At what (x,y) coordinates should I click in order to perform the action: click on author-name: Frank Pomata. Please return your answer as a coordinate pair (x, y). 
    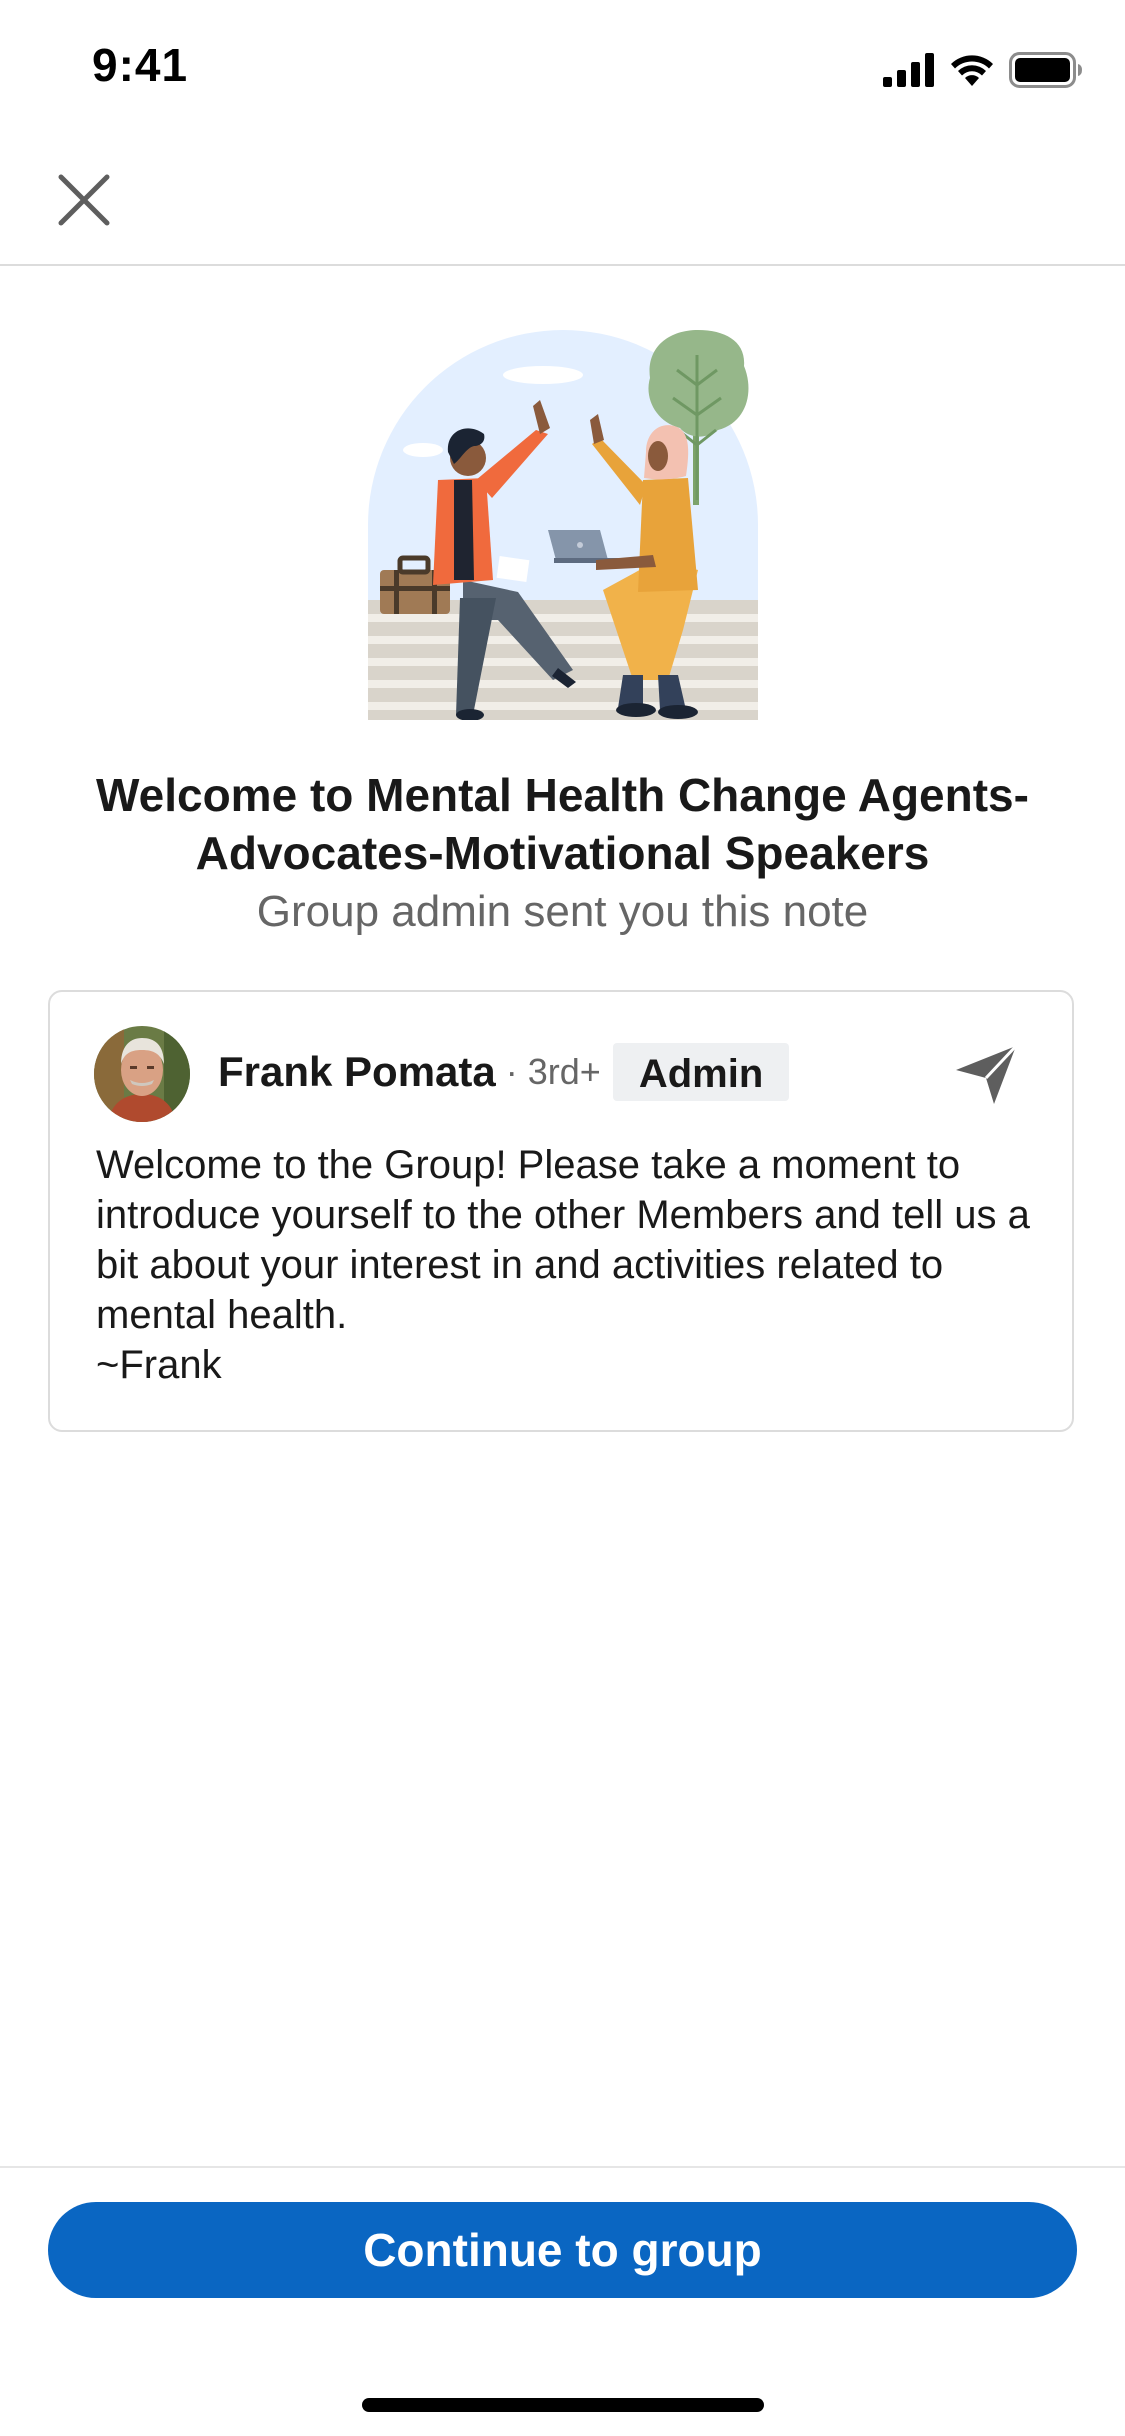
    Looking at the image, I should click on (357, 1072).